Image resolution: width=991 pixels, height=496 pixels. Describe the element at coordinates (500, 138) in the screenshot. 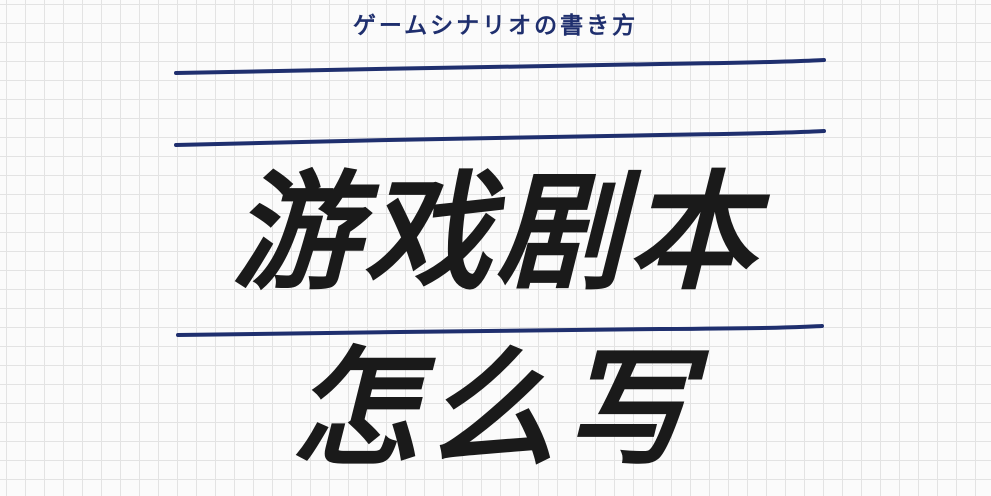

I see `upper-rule-line` at that location.